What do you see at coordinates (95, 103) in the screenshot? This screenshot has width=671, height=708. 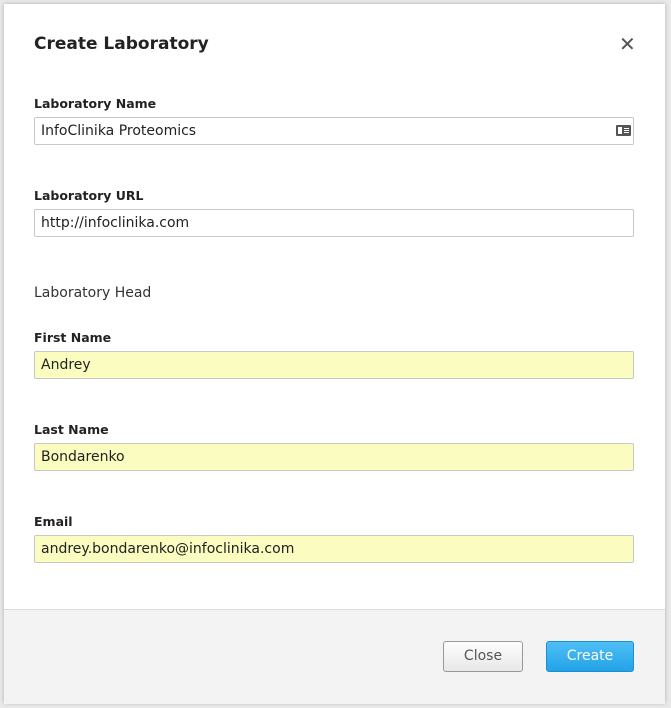 I see `lab-name-label: Laboratory Name` at bounding box center [95, 103].